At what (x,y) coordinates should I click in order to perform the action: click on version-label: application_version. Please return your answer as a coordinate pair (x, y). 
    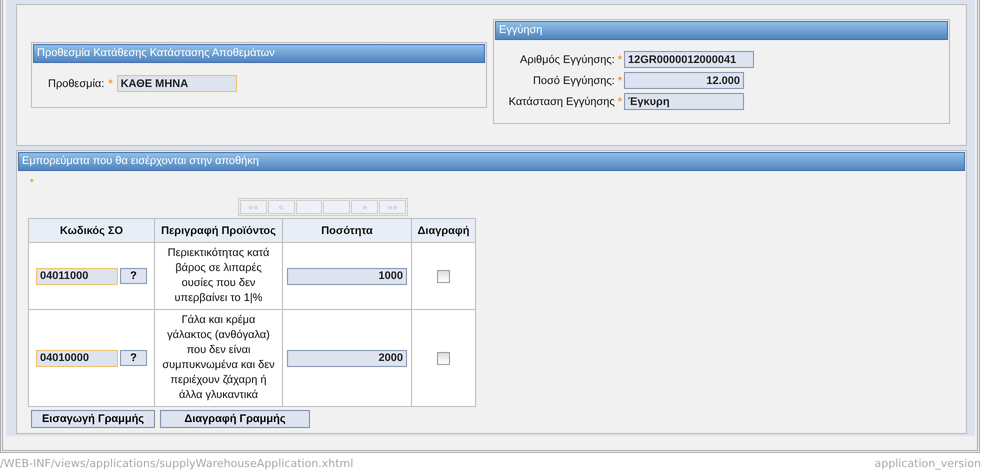
    Looking at the image, I should click on (927, 463).